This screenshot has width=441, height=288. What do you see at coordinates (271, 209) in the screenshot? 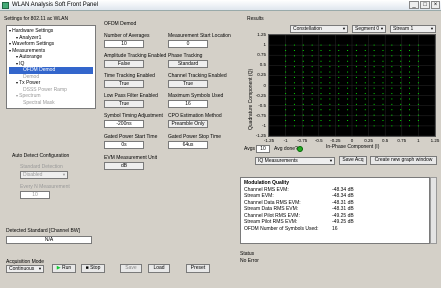
I see `mq-label: Stream Data RMS EVM:` at bounding box center [271, 209].